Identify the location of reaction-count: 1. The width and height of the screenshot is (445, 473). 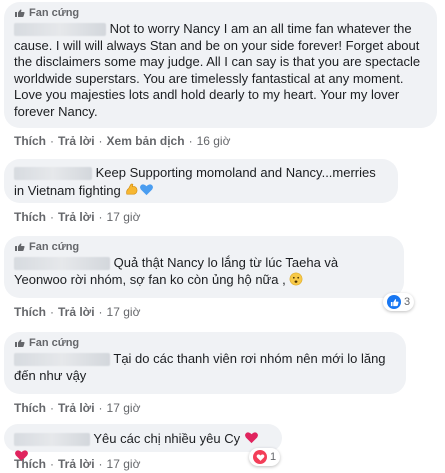
(265, 457).